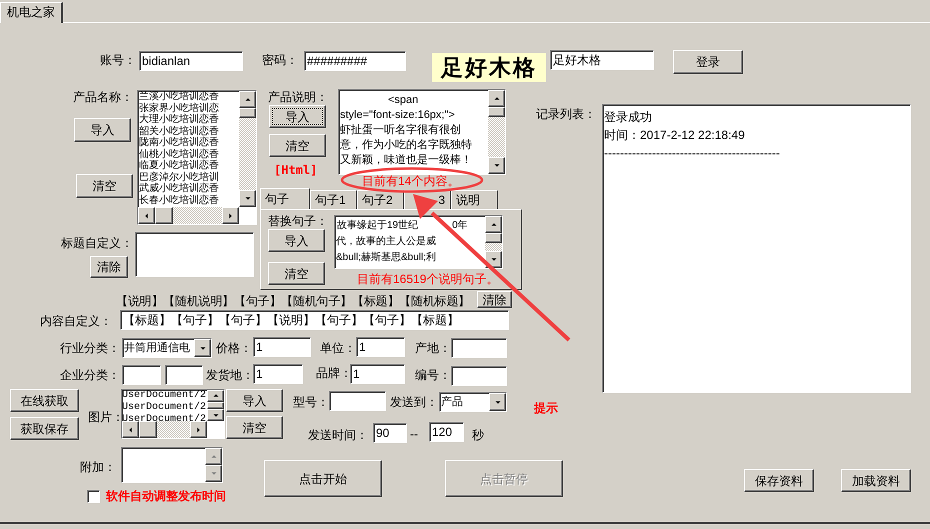 This screenshot has width=930, height=529. What do you see at coordinates (191, 61) in the screenshot?
I see `account-field: bidianlan` at bounding box center [191, 61].